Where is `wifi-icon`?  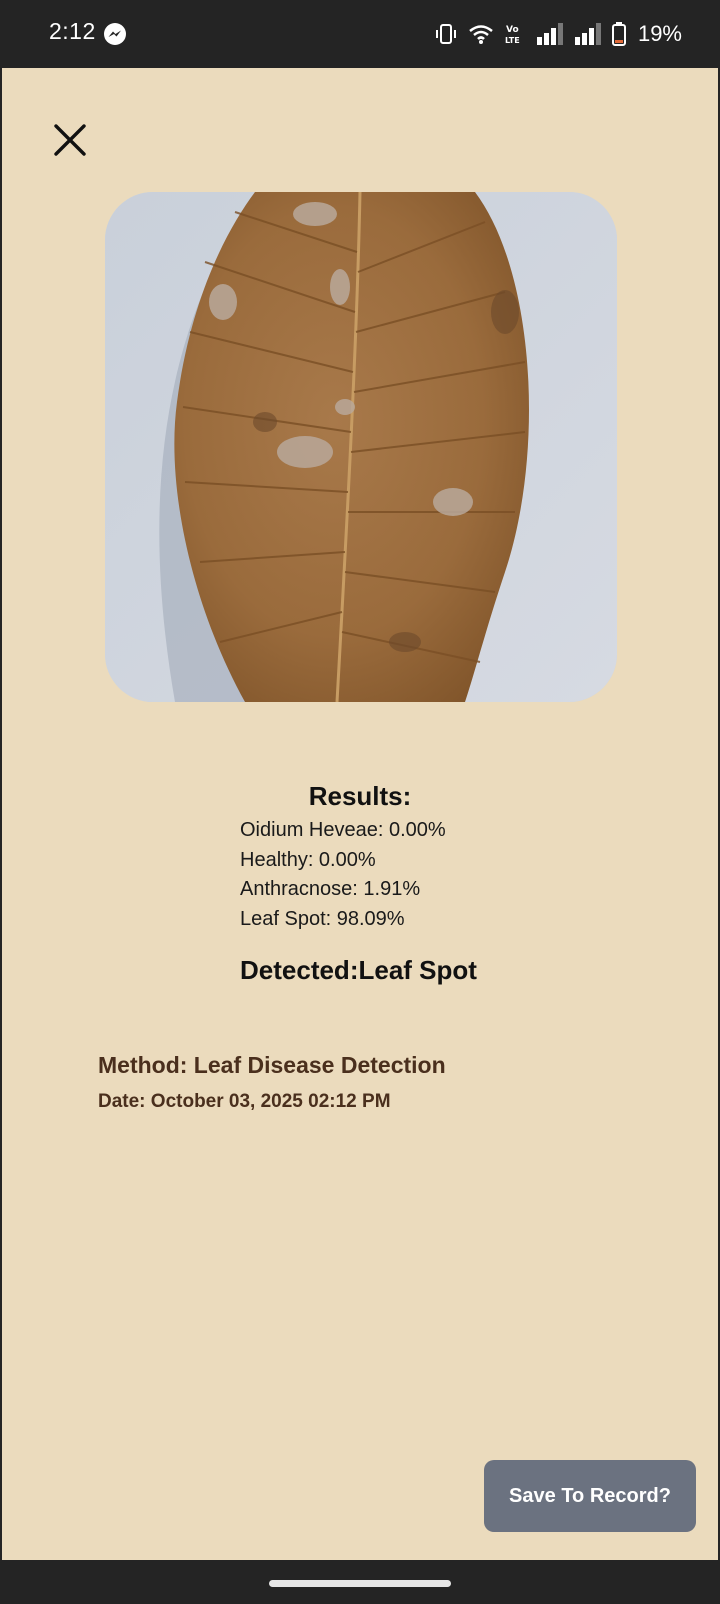 wifi-icon is located at coordinates (481, 34).